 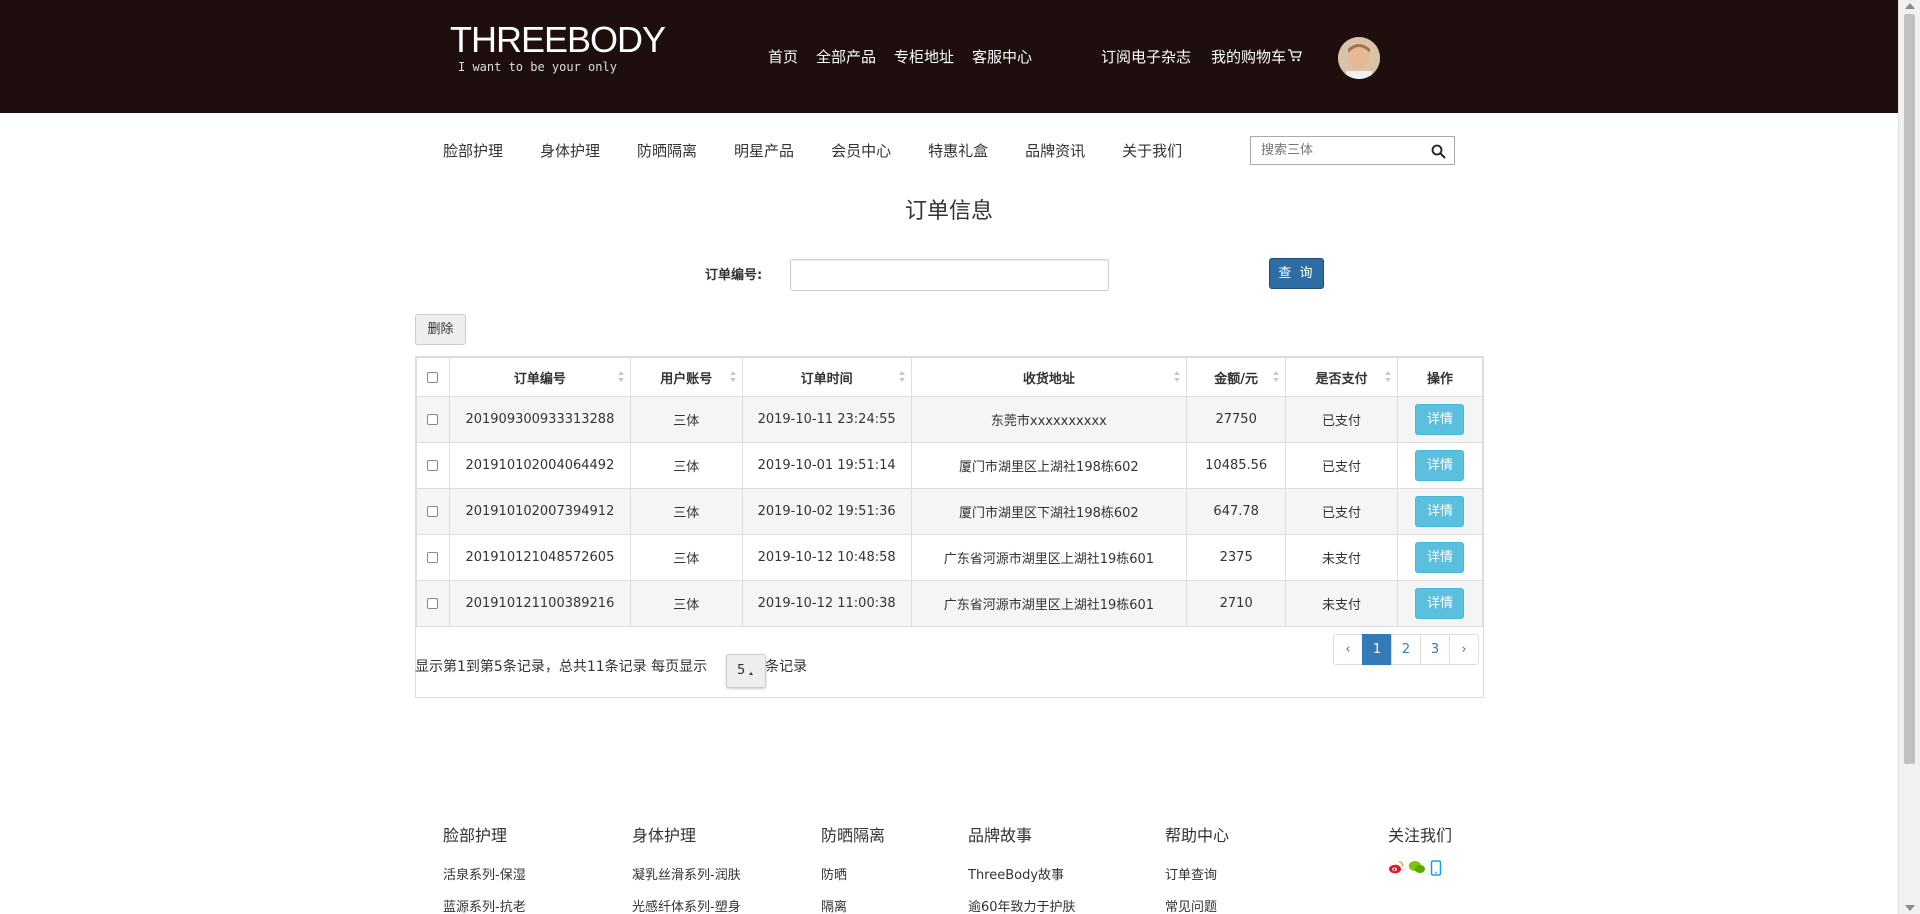 I want to click on cat-member-center: 会员中心, so click(x=861, y=150).